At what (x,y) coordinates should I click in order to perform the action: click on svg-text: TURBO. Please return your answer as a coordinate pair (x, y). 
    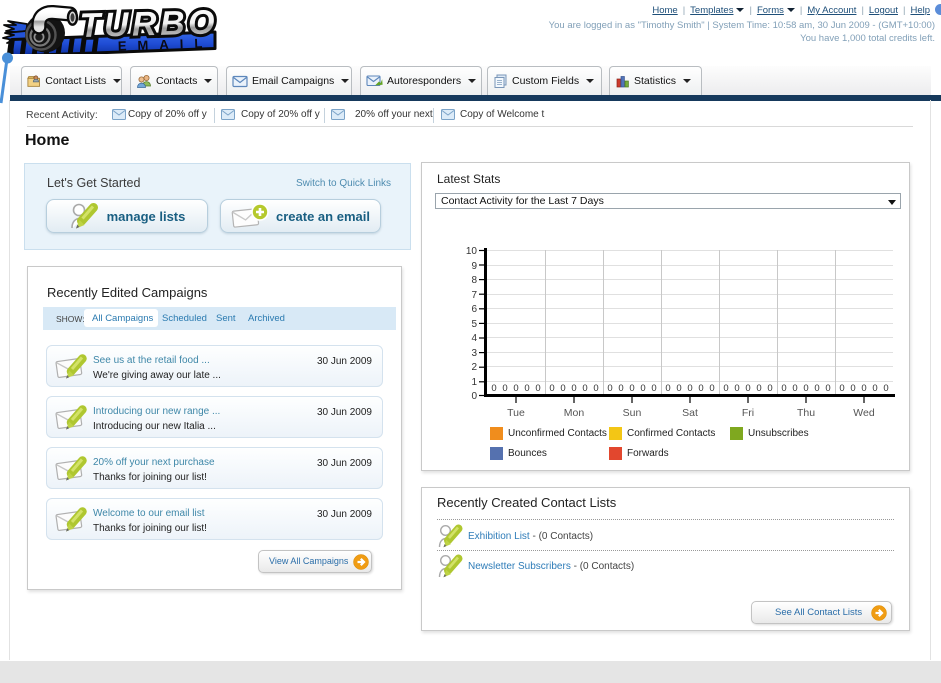
    Looking at the image, I should click on (148, 24).